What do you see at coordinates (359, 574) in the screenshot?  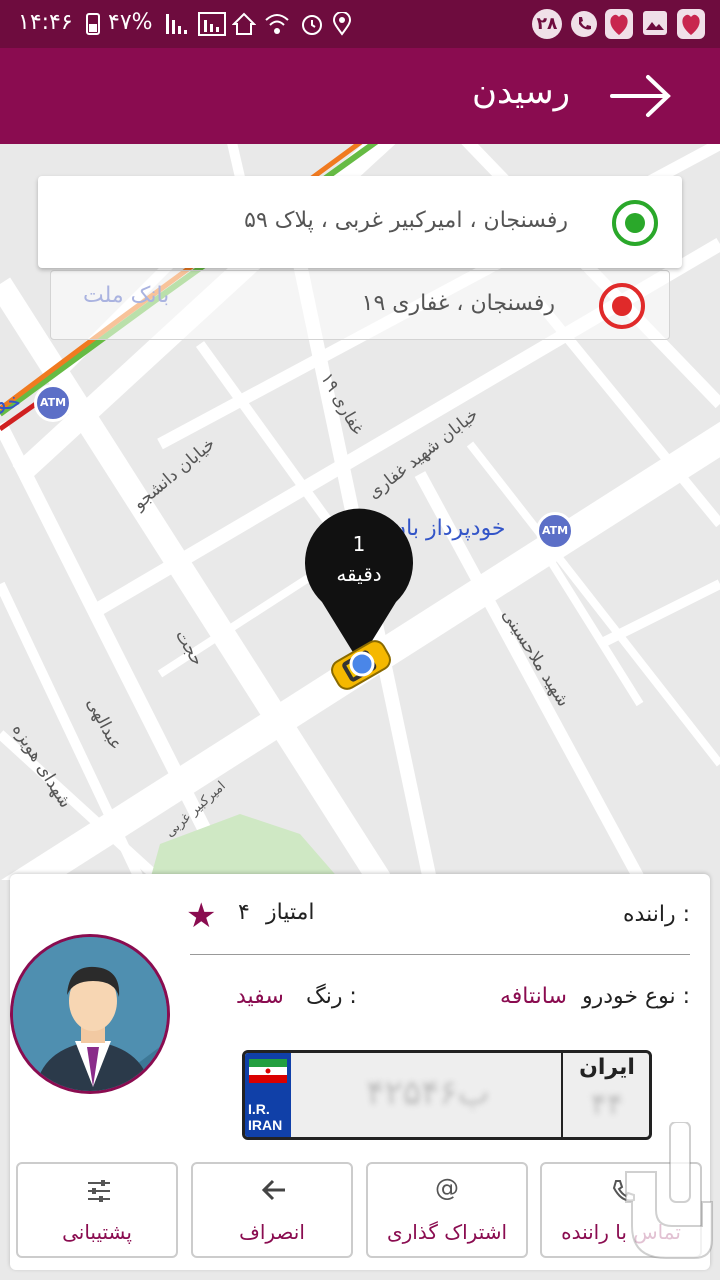 I see `eta-unit: دقیقه` at bounding box center [359, 574].